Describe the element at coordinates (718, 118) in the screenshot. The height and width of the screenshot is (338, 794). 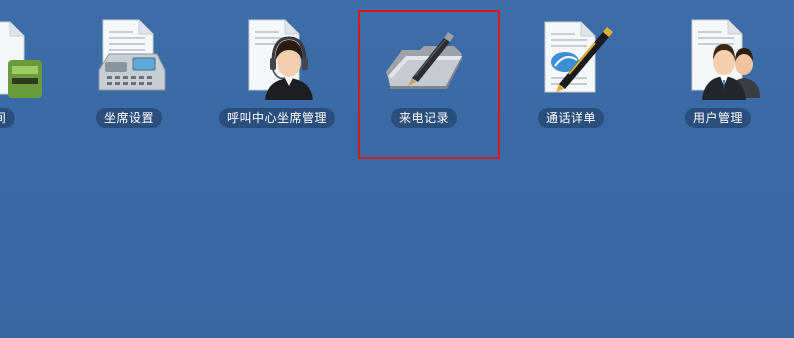
I see `desktop-item-label: 用户管理` at that location.